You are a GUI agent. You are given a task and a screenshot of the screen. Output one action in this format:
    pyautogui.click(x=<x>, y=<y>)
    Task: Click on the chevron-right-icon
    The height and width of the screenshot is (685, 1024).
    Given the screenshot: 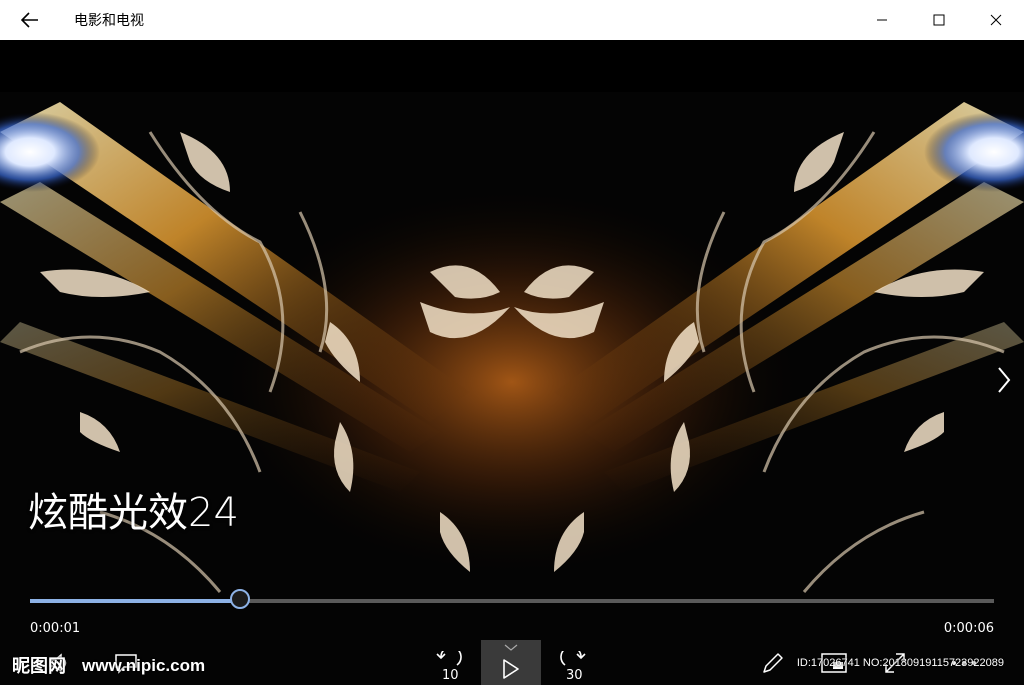 What is the action you would take?
    pyautogui.click(x=1004, y=380)
    